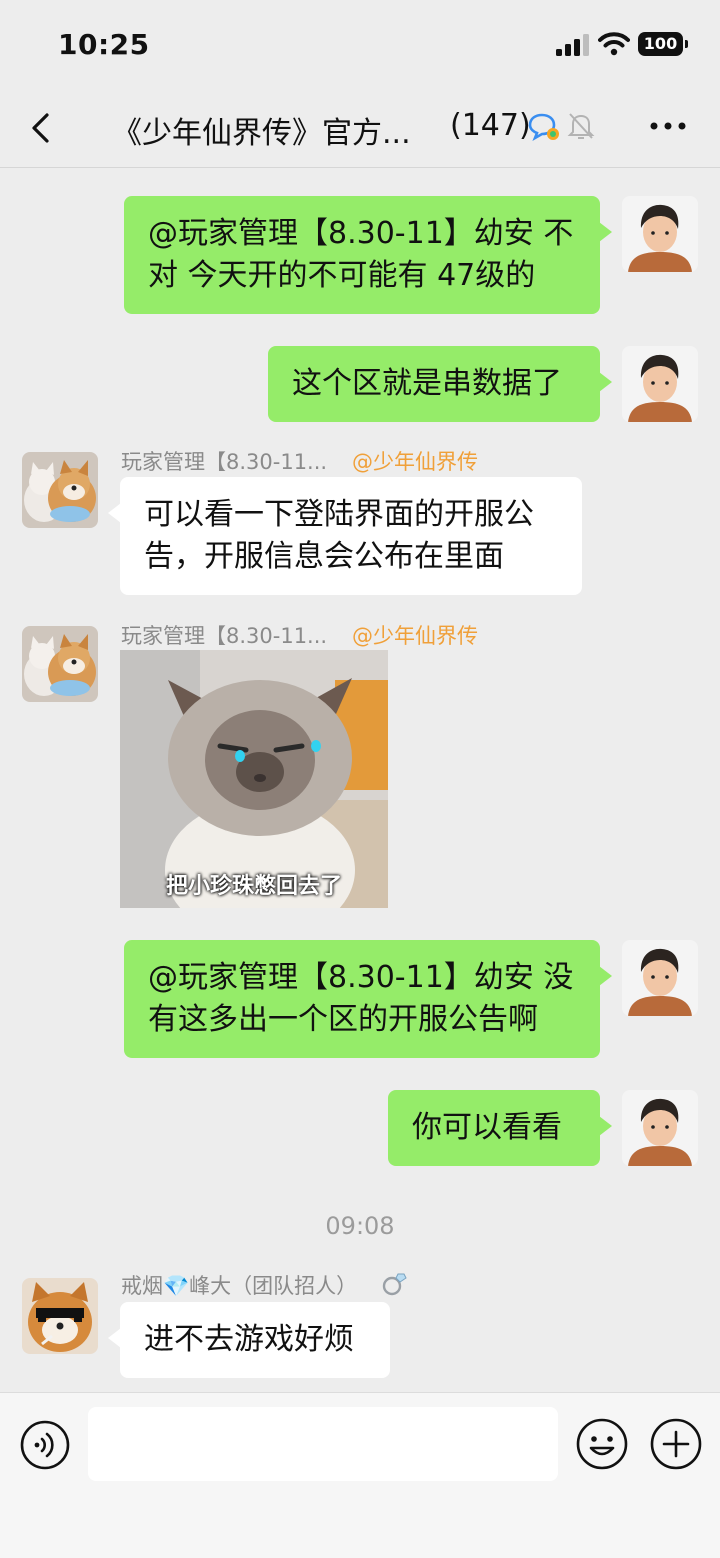  Describe the element at coordinates (487, 1127) in the screenshot. I see `message-line: 你可以看看` at that location.